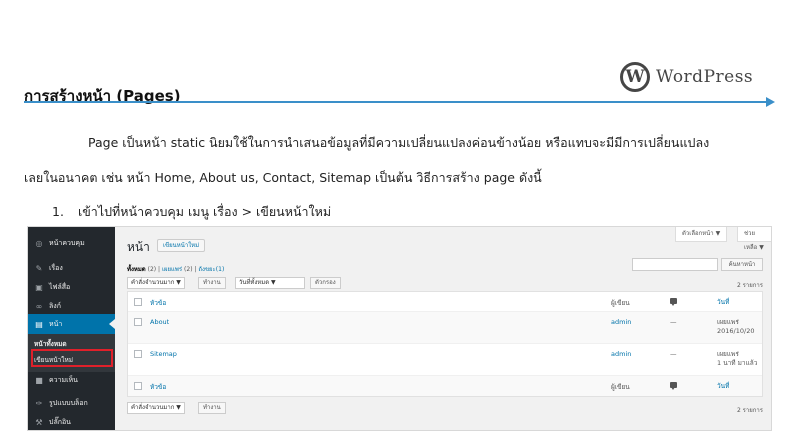 The height and width of the screenshot is (445, 800). I want to click on column-title-footer: หัวข้อ, so click(158, 387).